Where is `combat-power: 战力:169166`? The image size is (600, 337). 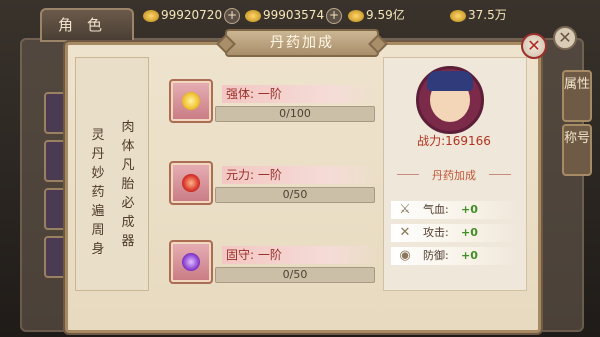 combat-power: 战力:169166 is located at coordinates (454, 141).